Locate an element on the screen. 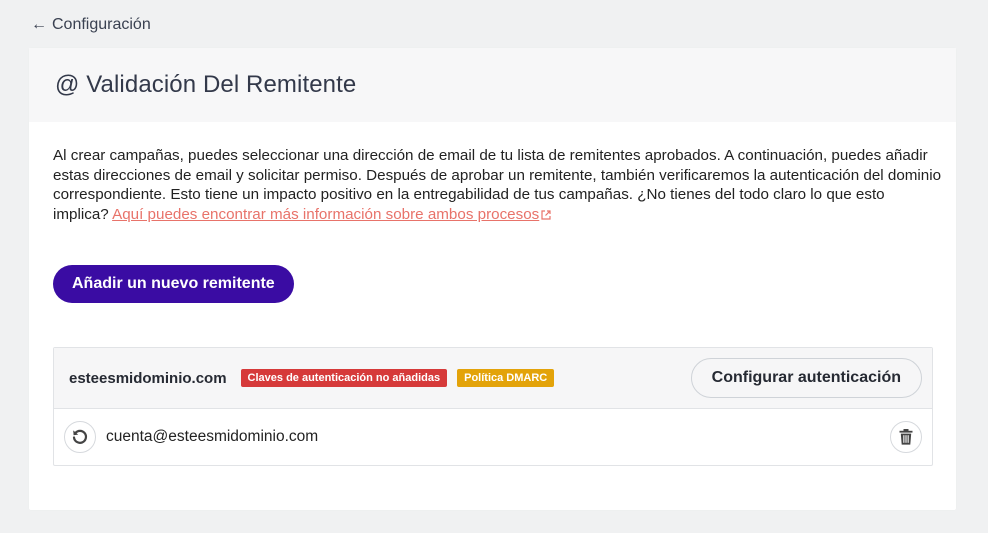  delete-sender-button is located at coordinates (906, 437).